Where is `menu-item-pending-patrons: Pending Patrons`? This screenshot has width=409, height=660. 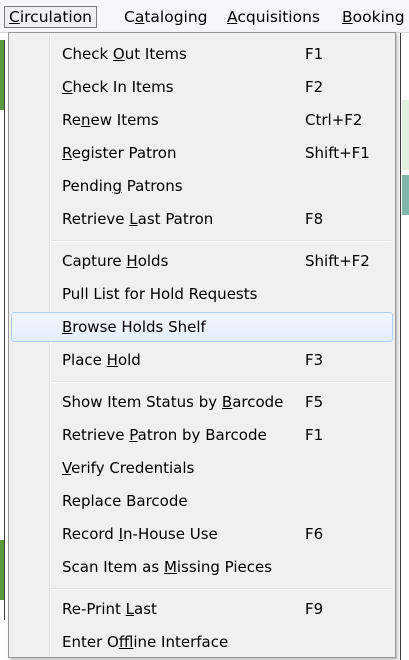 menu-item-pending-patrons: Pending Patrons is located at coordinates (202, 186).